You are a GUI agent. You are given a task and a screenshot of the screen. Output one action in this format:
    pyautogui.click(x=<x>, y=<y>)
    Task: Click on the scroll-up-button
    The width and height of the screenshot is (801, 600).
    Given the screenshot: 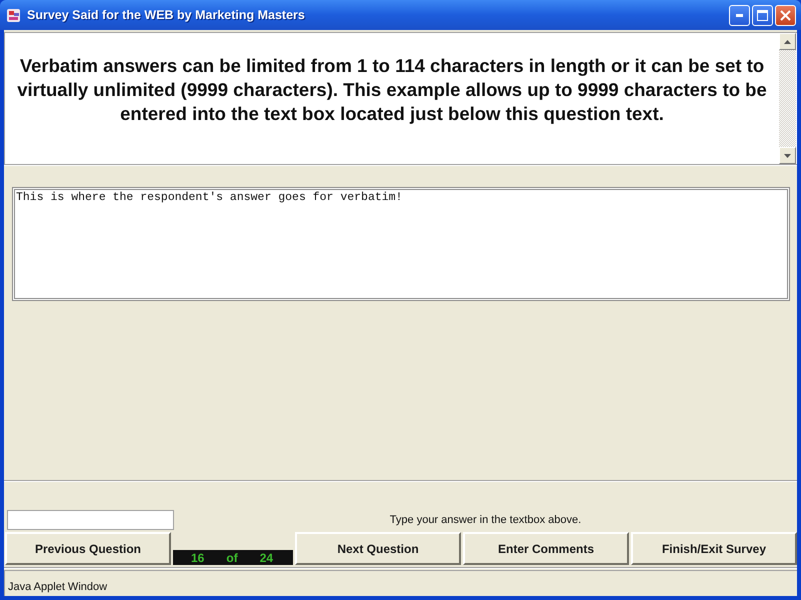 What is the action you would take?
    pyautogui.click(x=787, y=41)
    